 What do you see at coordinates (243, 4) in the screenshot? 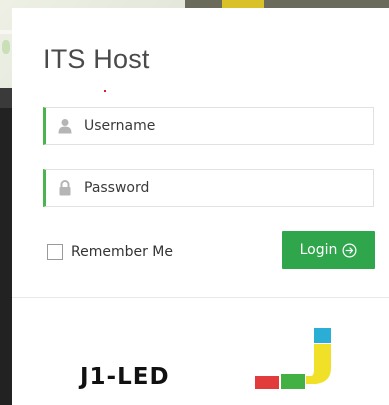
I see `background-strip-yellow` at bounding box center [243, 4].